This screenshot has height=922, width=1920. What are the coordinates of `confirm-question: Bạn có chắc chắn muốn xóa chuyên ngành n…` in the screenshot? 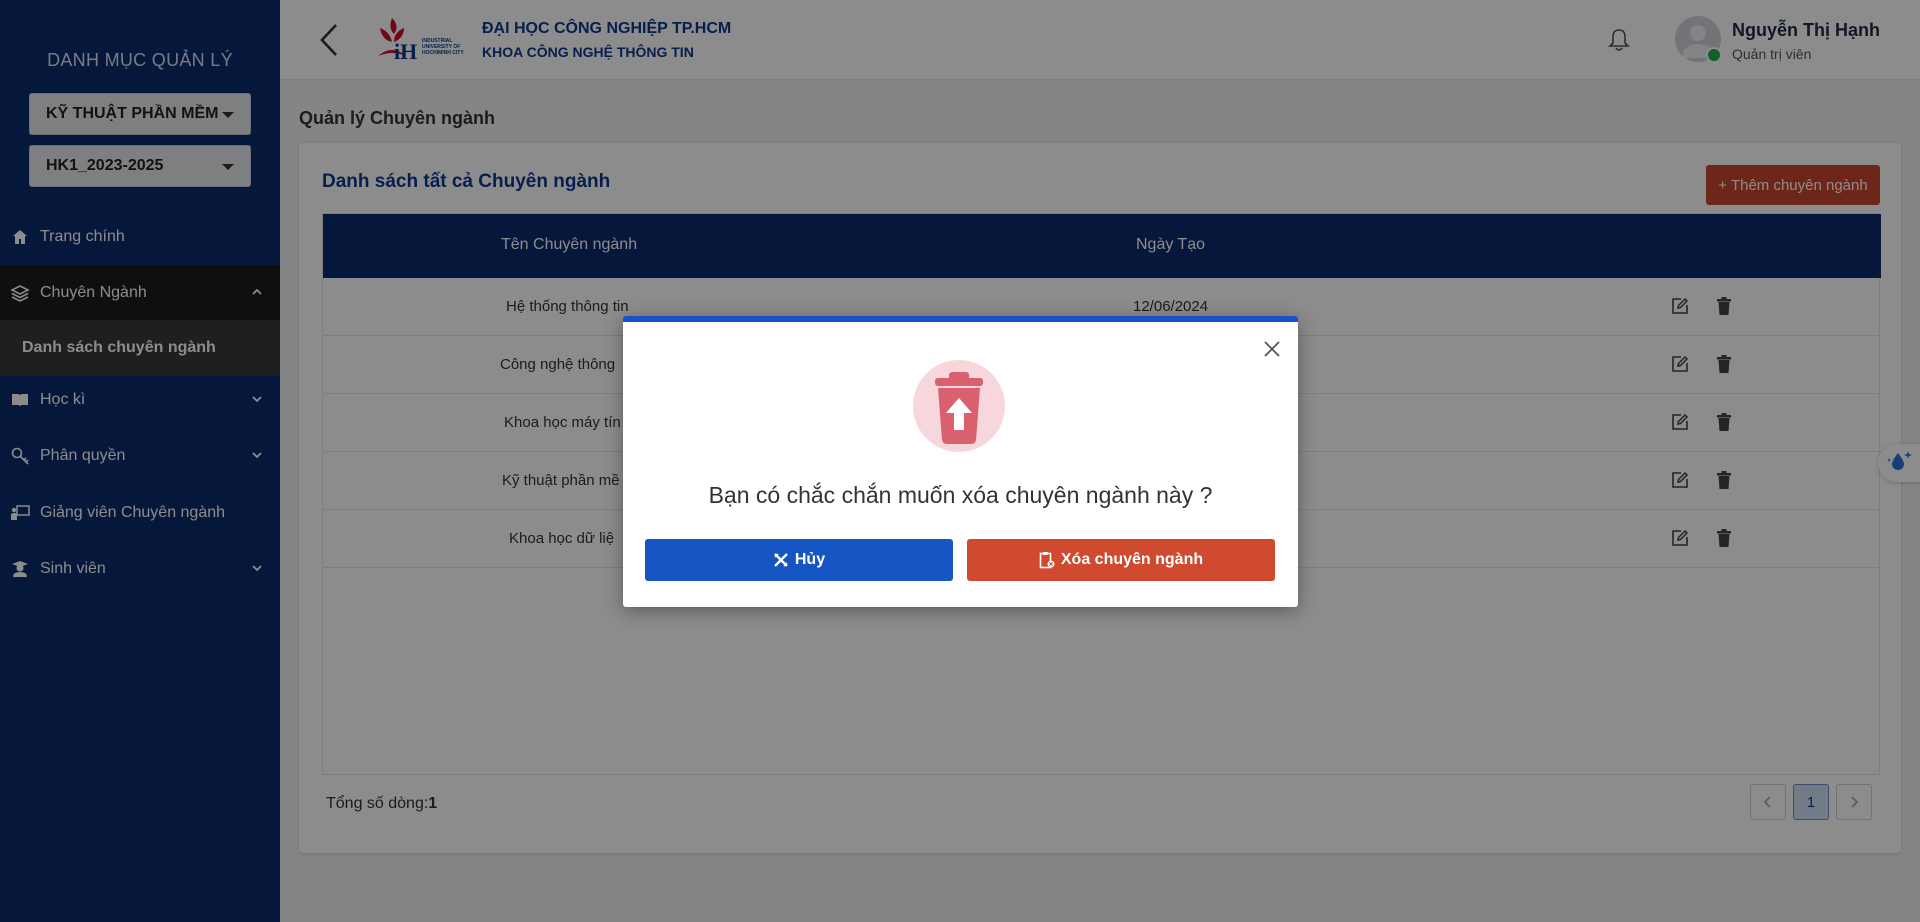 It's located at (960, 495).